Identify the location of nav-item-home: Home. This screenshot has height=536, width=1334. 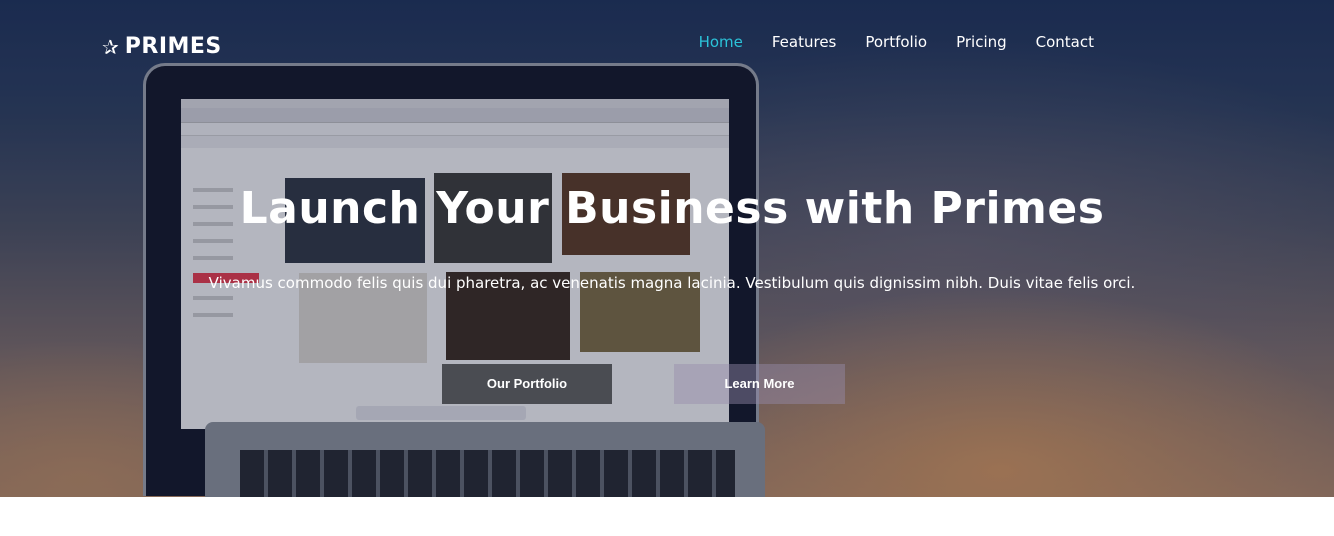
(721, 42).